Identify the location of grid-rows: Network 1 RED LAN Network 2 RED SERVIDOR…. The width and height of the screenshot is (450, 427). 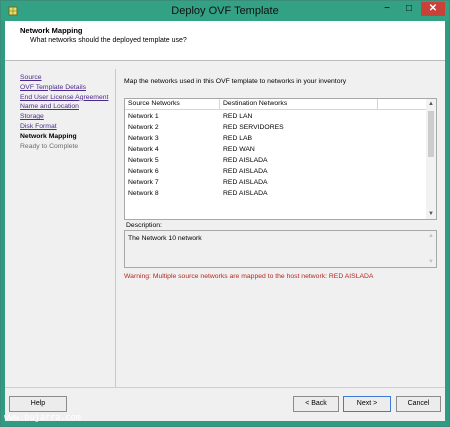
(275, 155).